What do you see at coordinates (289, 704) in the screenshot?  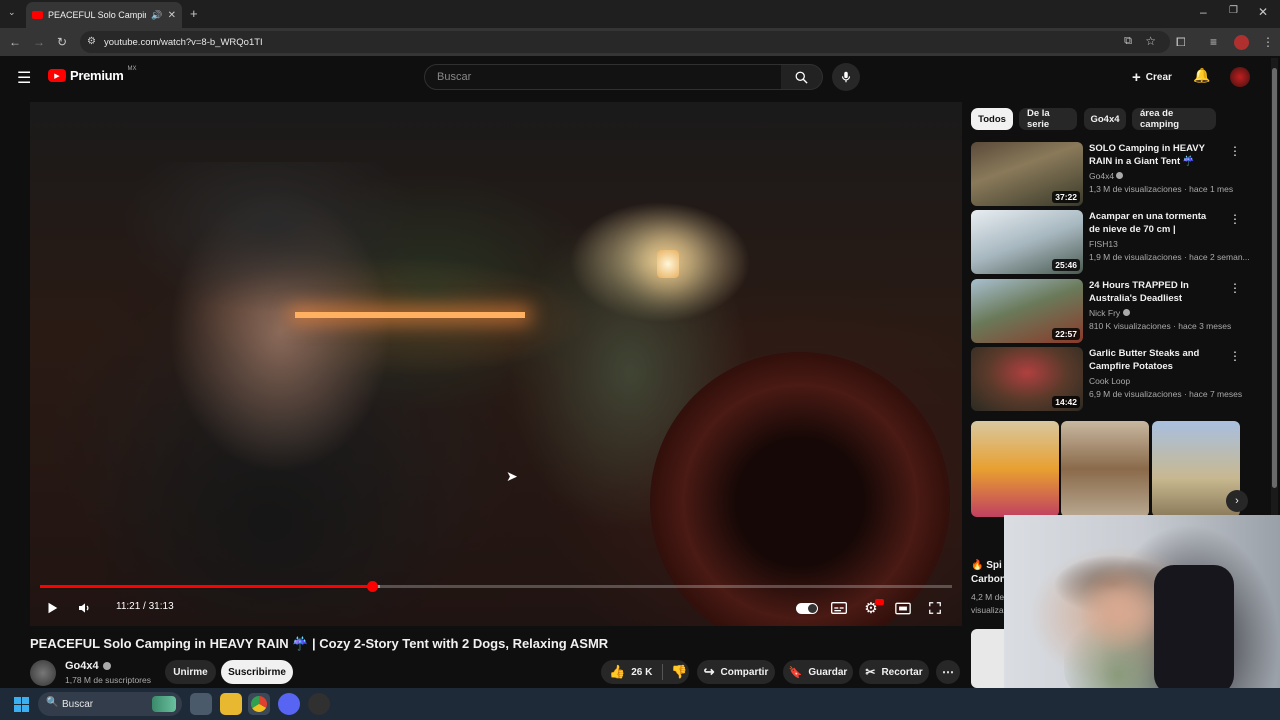 I see `discord-icon` at bounding box center [289, 704].